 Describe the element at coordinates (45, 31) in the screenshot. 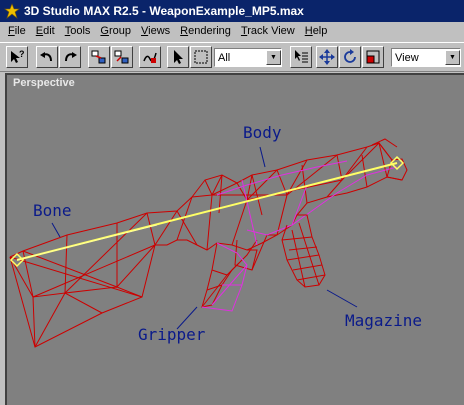

I see `menu-edit: Edit` at that location.